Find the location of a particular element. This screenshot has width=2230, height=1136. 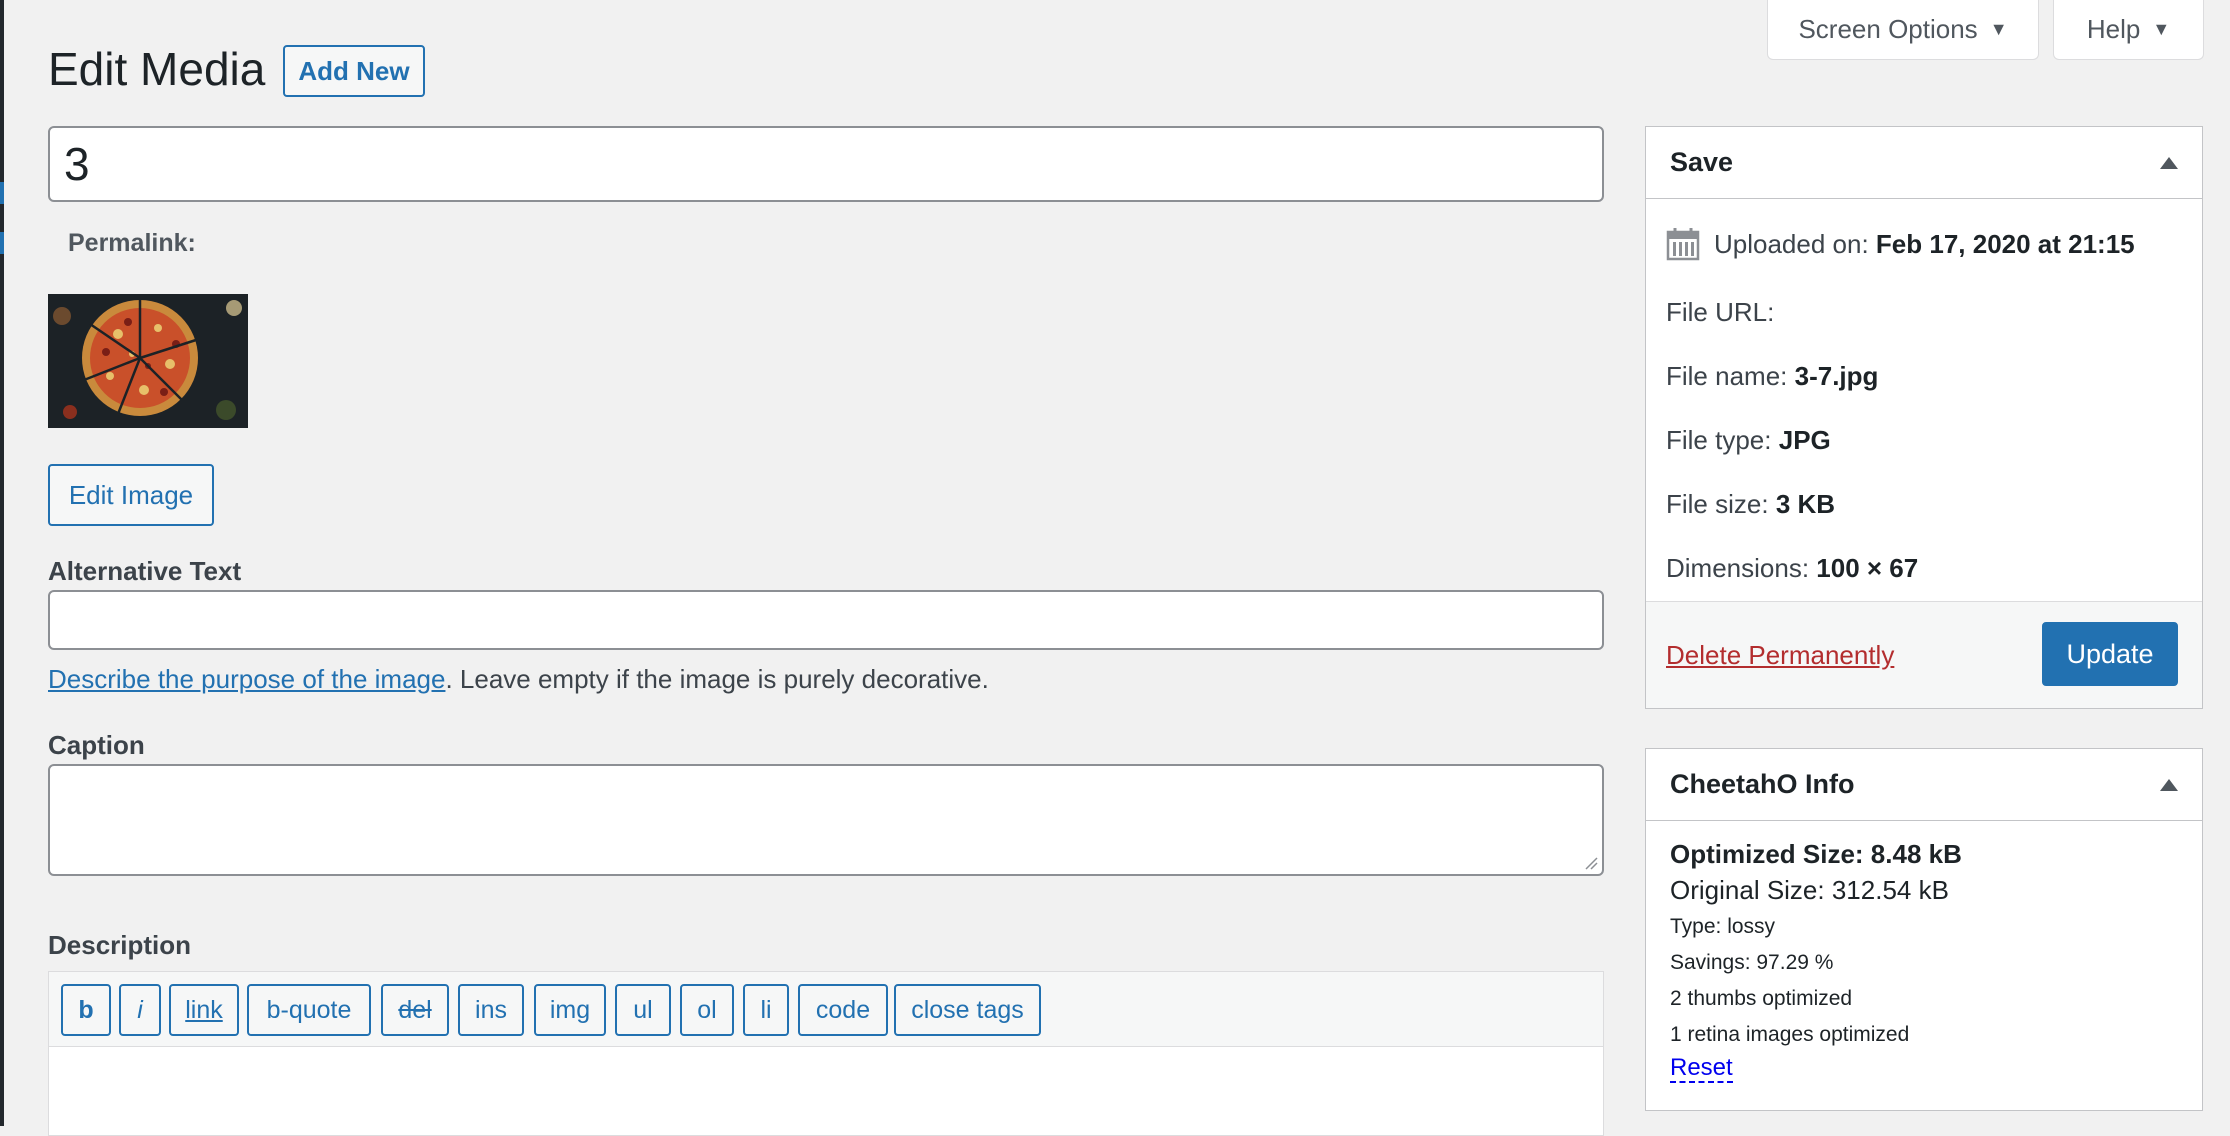

qt-close-tags-button: close tags is located at coordinates (967, 1010).